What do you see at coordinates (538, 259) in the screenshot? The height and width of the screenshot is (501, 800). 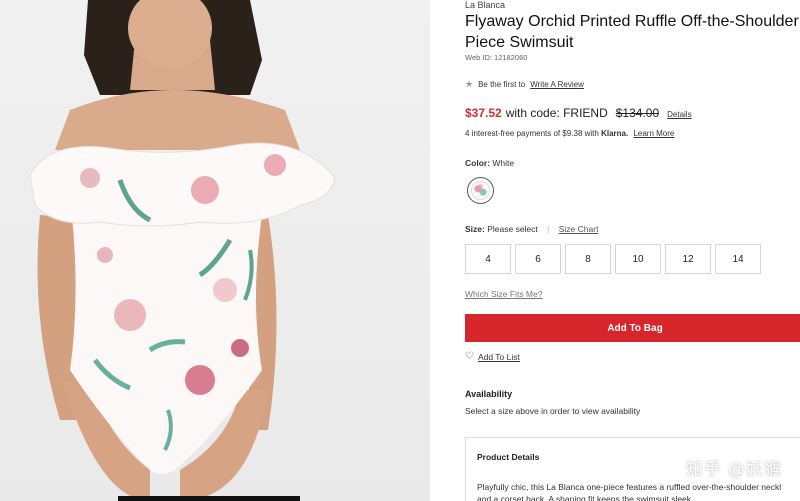 I see `size-option-6: 6` at bounding box center [538, 259].